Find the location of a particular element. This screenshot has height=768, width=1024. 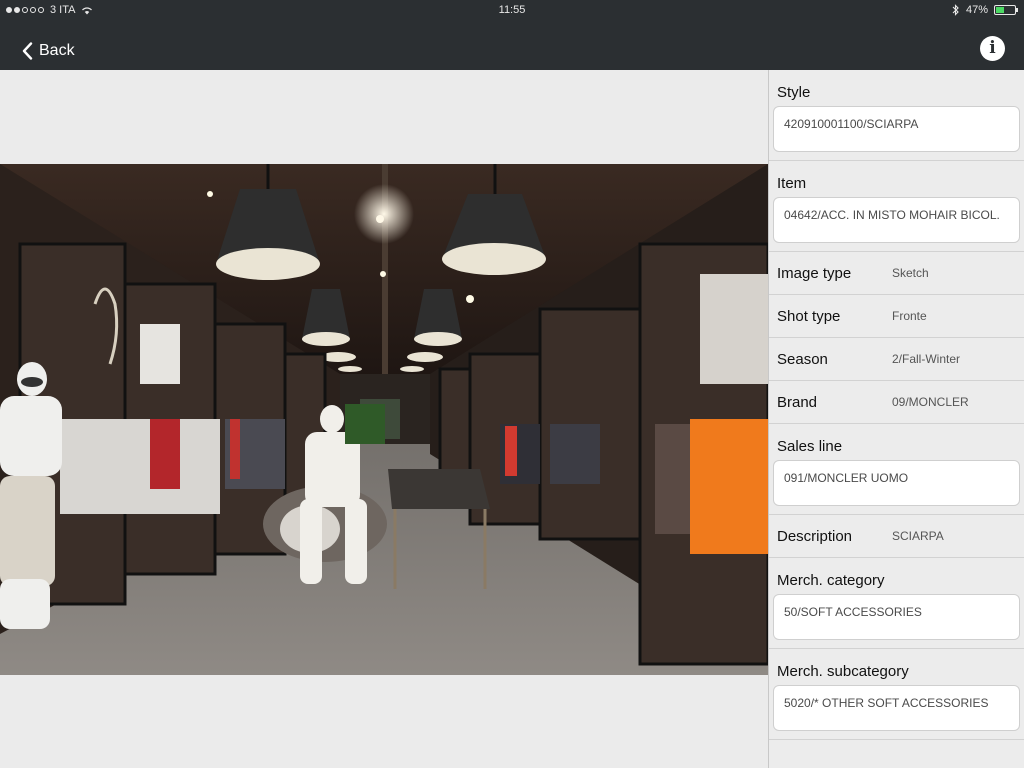

battery-percent: 47% is located at coordinates (976, 10).